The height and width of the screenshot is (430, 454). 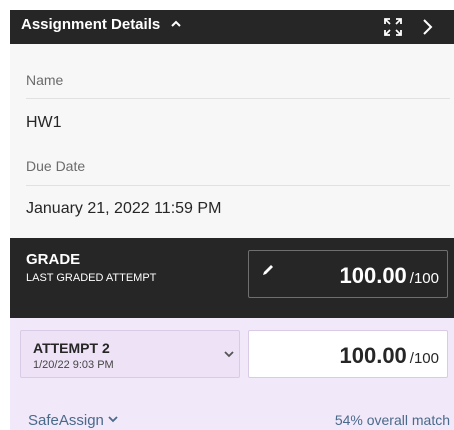 I want to click on attempt-score-max: /100, so click(x=424, y=358).